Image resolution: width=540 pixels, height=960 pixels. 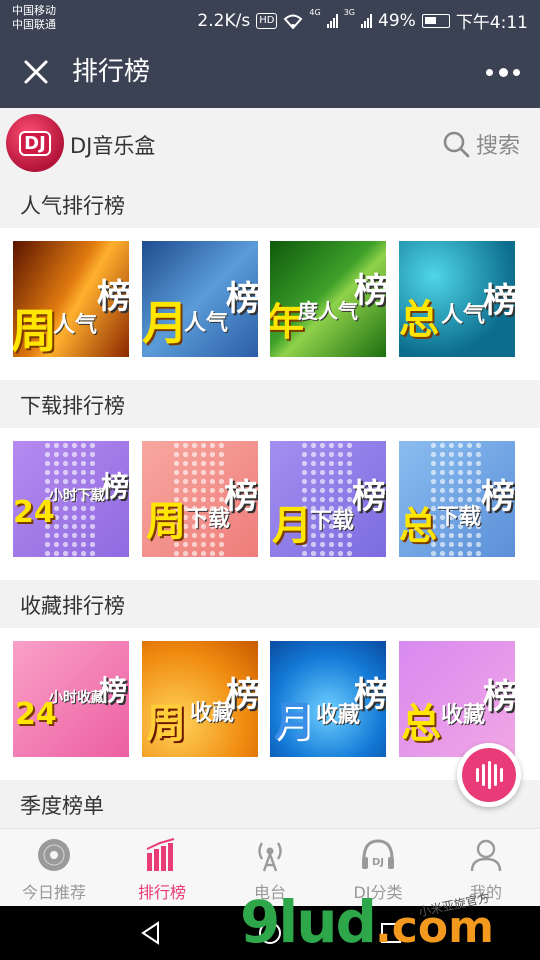 What do you see at coordinates (293, 21) in the screenshot?
I see `wifi-icon` at bounding box center [293, 21].